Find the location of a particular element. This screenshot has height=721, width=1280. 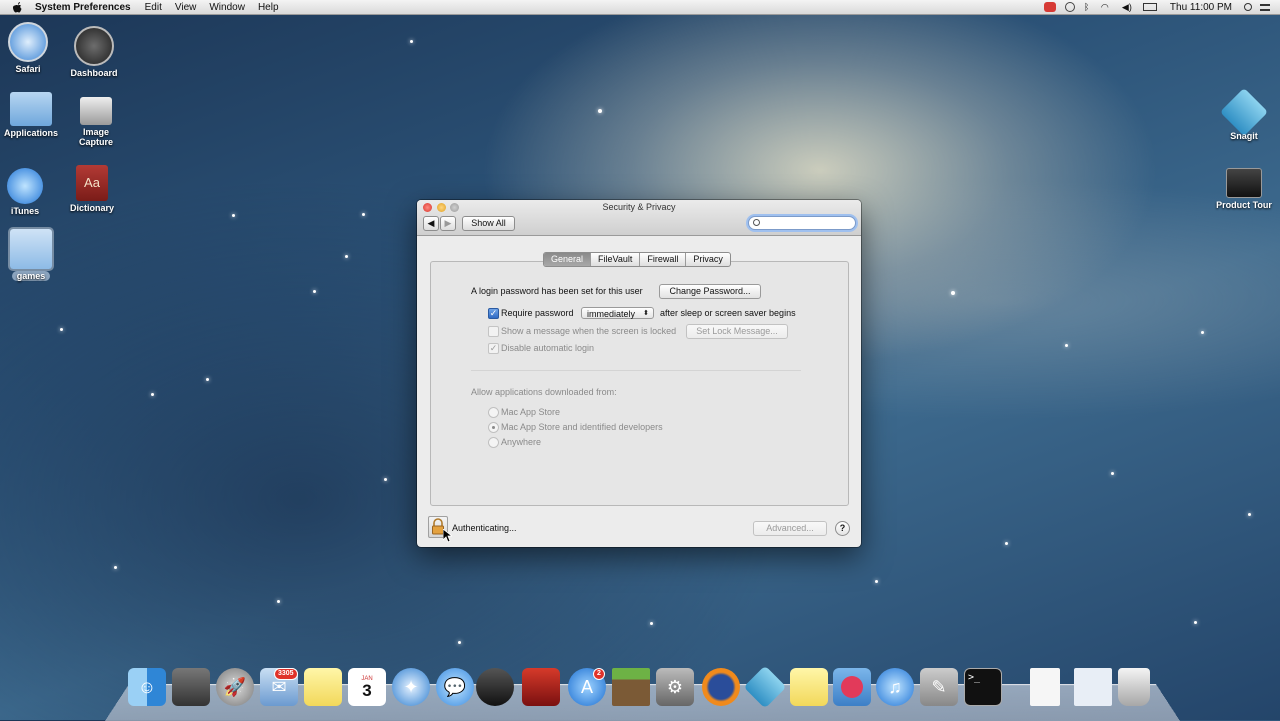

require-password-checkbox: ✓ is located at coordinates (493, 313).